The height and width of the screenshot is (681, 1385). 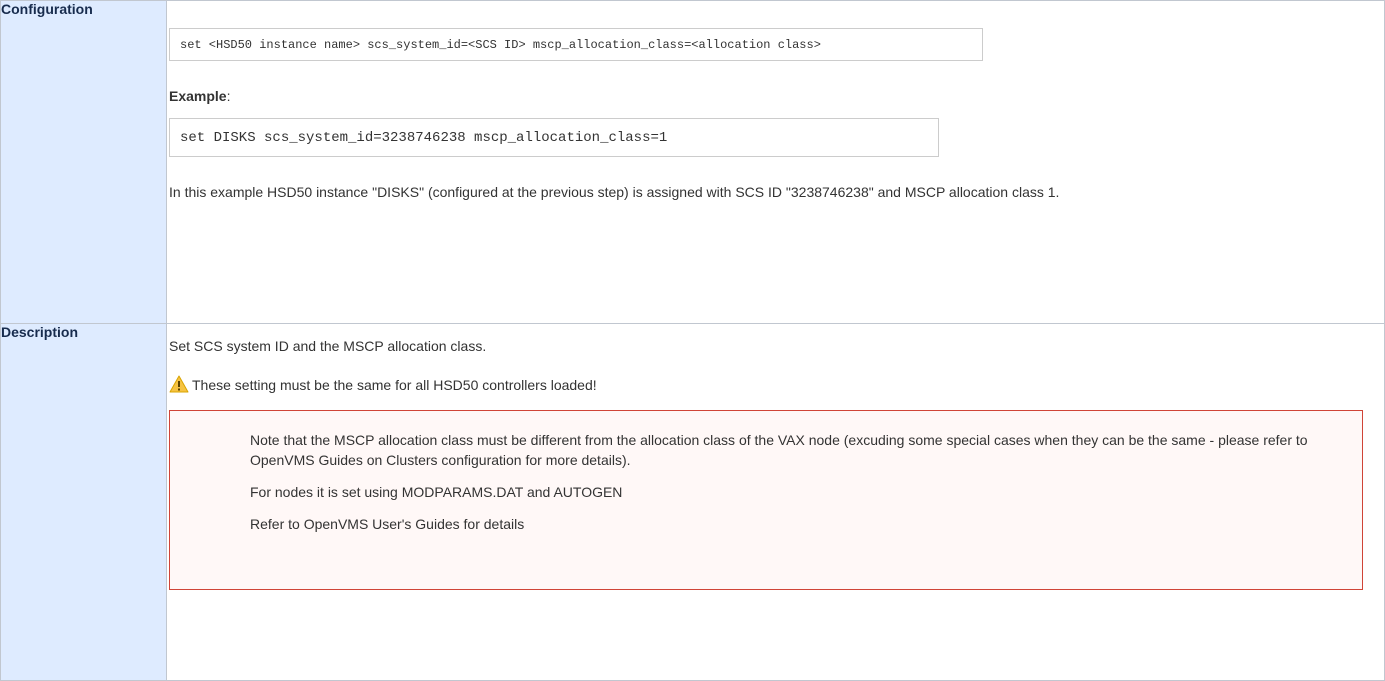 I want to click on warning-icon, so click(x=179, y=384).